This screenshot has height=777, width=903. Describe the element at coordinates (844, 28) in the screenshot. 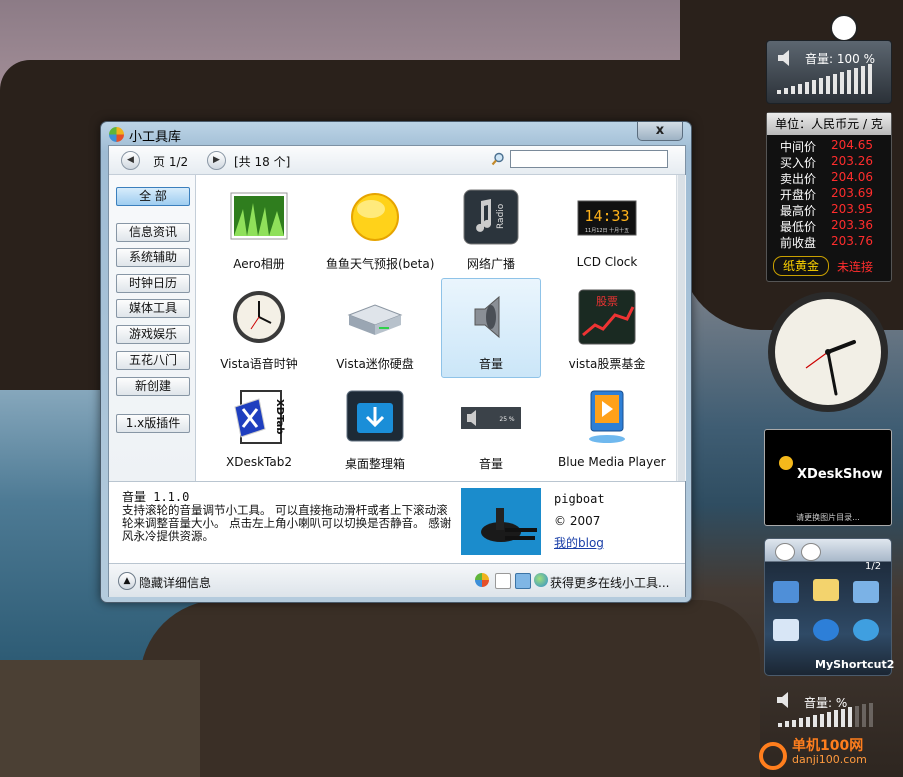

I see `user-icon` at that location.